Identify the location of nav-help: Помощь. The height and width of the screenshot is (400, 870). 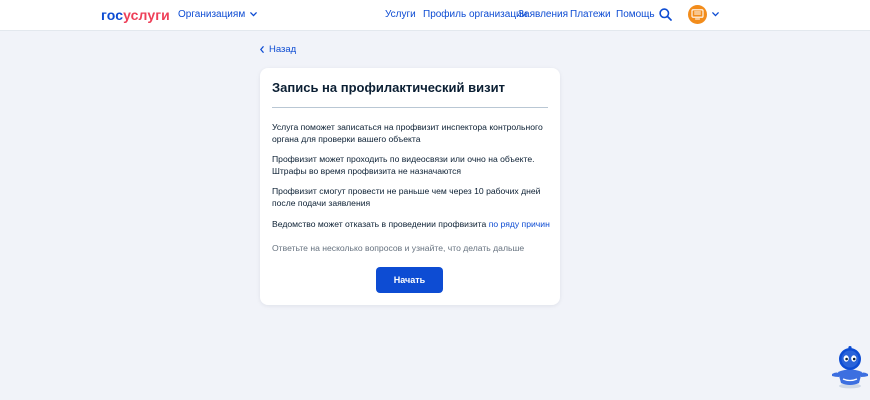
(635, 14).